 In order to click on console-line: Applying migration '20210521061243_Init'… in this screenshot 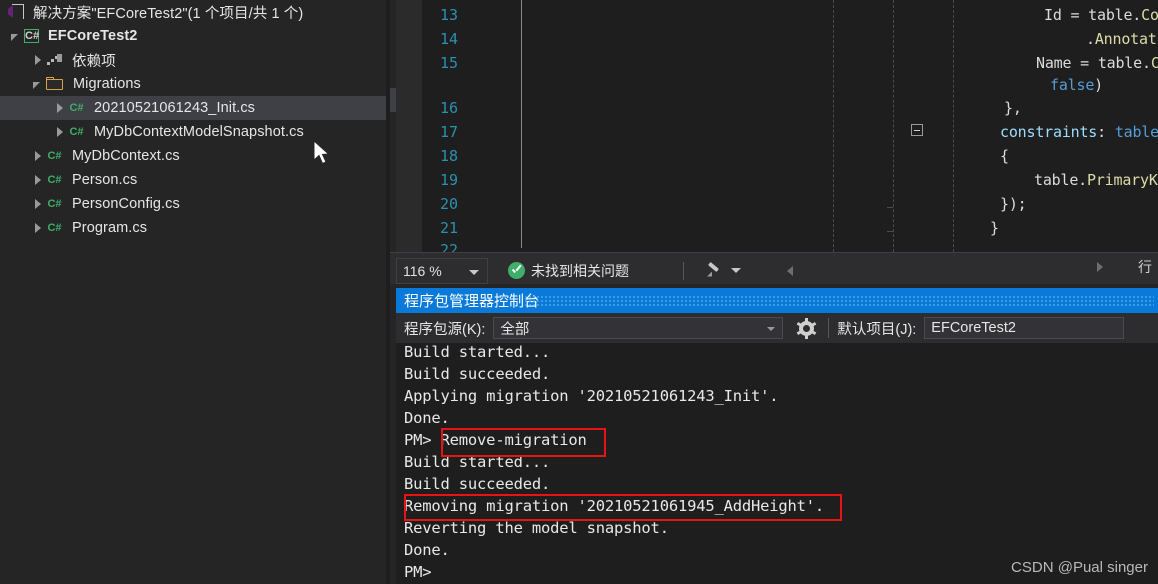, I will do `click(591, 396)`.